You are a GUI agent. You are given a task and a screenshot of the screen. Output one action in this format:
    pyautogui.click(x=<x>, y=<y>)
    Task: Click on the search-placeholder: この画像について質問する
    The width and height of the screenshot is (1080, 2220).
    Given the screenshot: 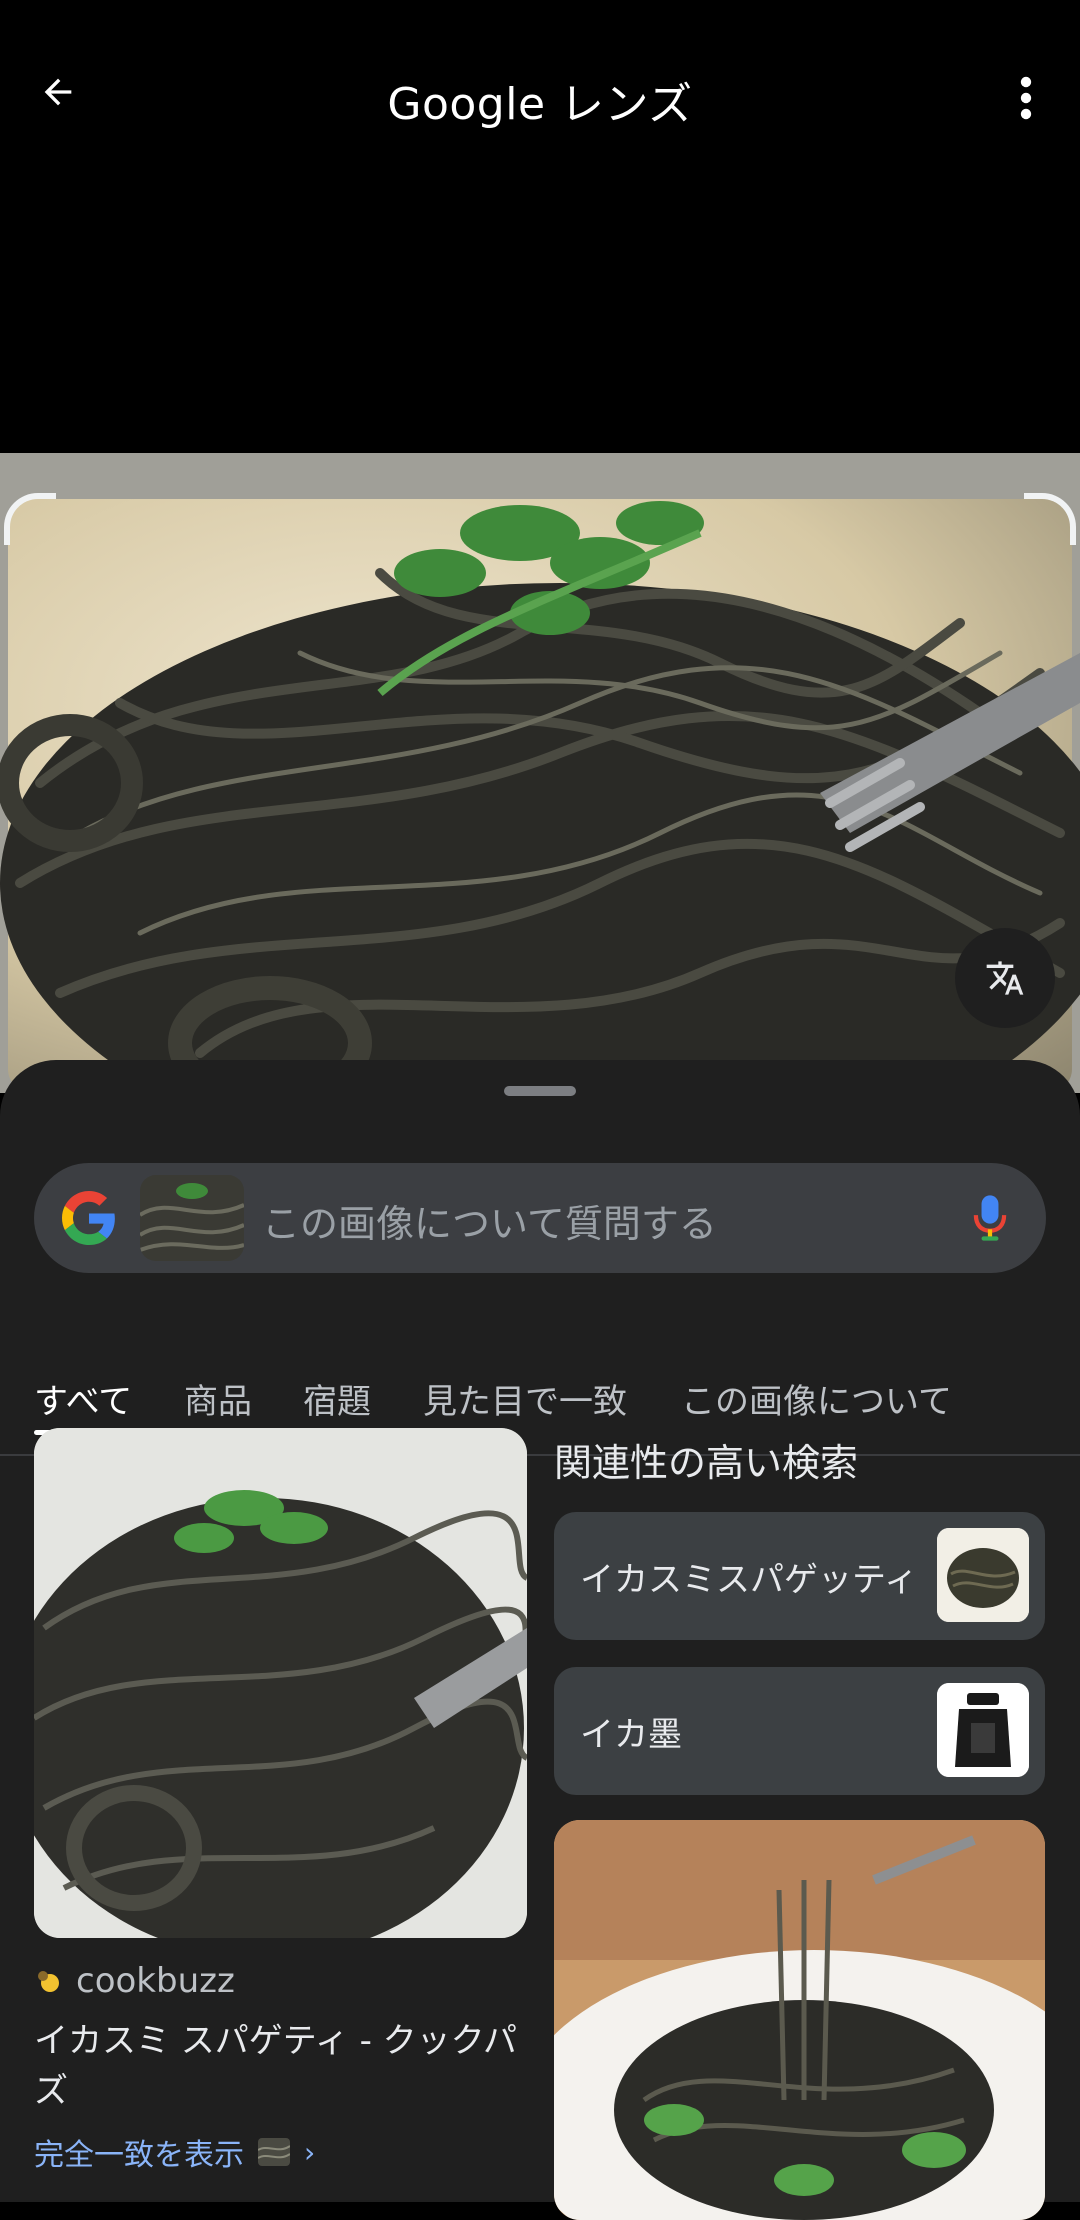 What is the action you would take?
    pyautogui.click(x=489, y=1224)
    